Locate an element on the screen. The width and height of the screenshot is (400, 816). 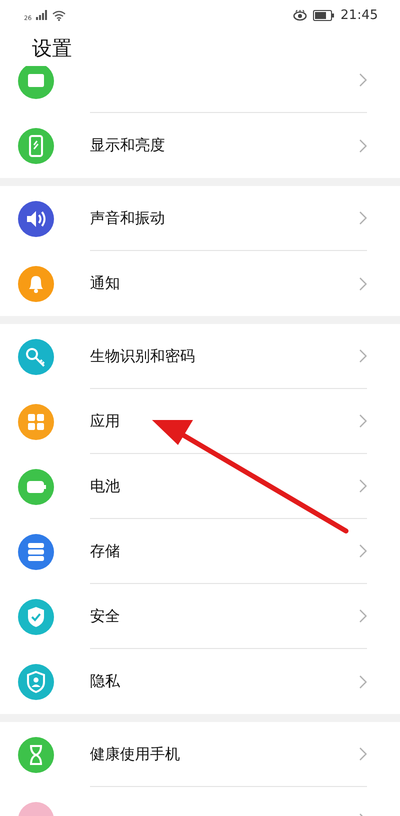
wifi-icon is located at coordinates (59, 15).